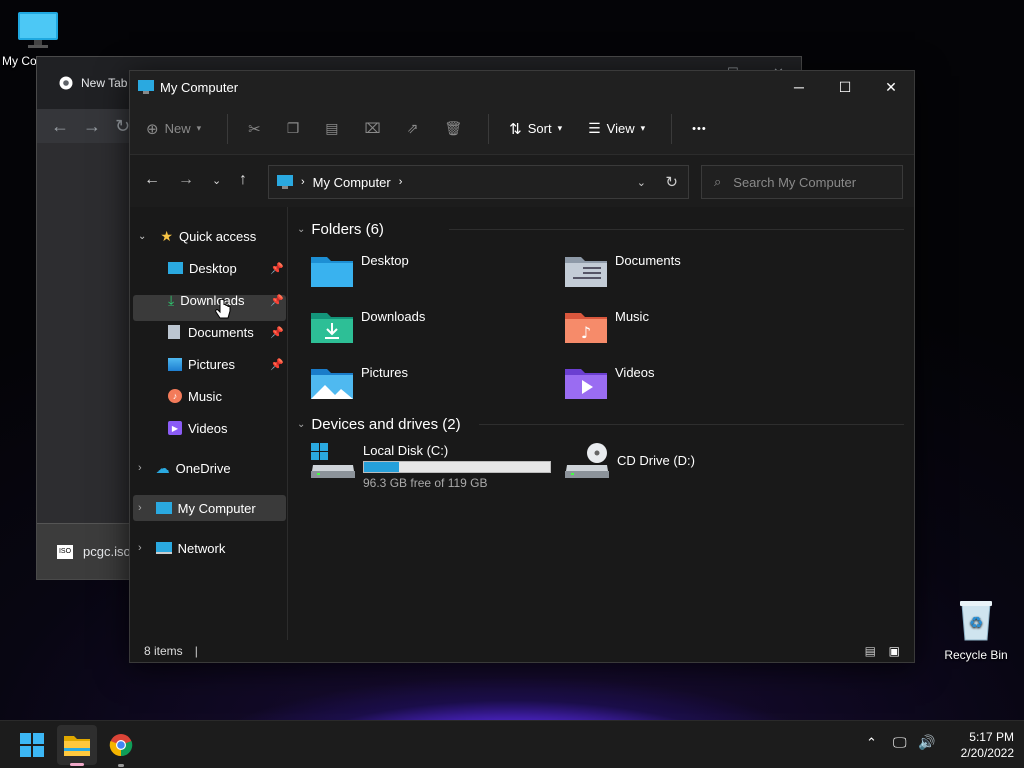 This screenshot has width=1024, height=768. I want to click on refresh-icon: ↻, so click(671, 182).